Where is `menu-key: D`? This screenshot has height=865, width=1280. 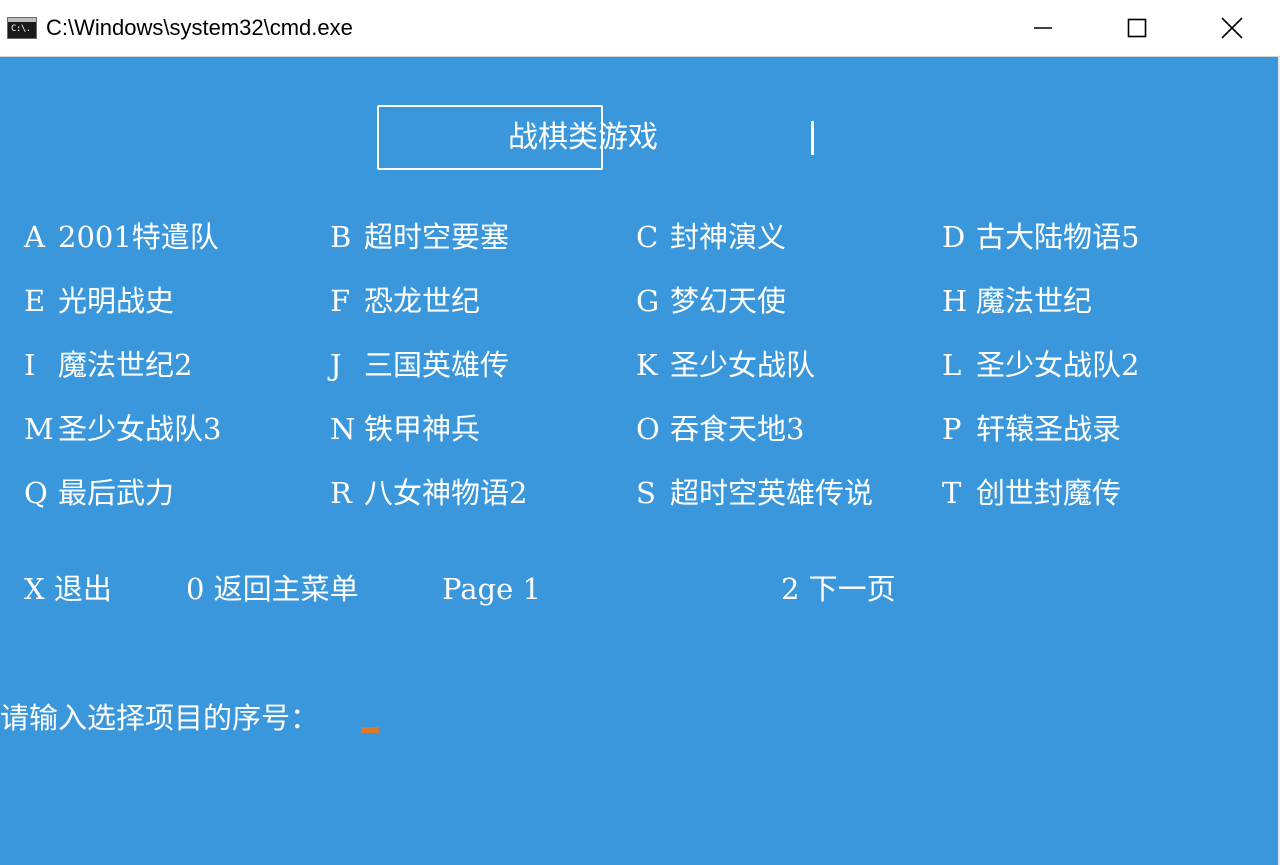
menu-key: D is located at coordinates (954, 237).